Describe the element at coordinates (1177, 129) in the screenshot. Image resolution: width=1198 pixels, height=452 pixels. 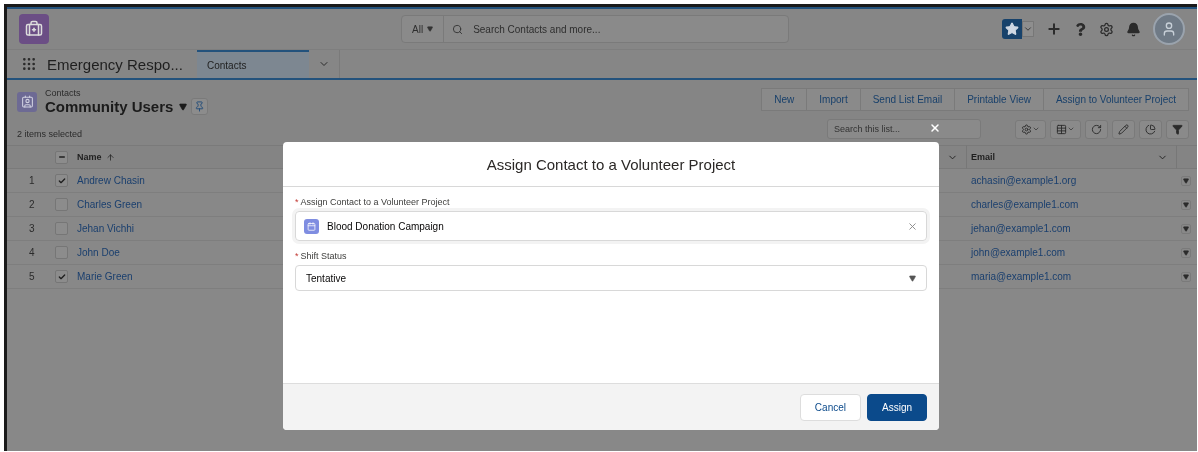
I see `filter-icon` at that location.